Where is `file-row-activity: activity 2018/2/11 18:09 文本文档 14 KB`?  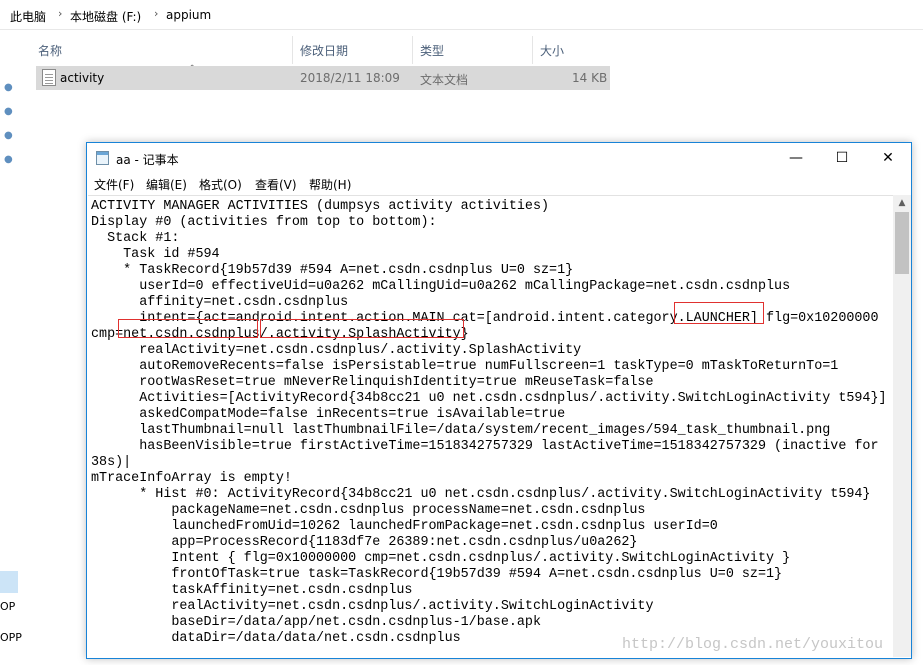 file-row-activity: activity 2018/2/11 18:09 文本文档 14 KB is located at coordinates (323, 78).